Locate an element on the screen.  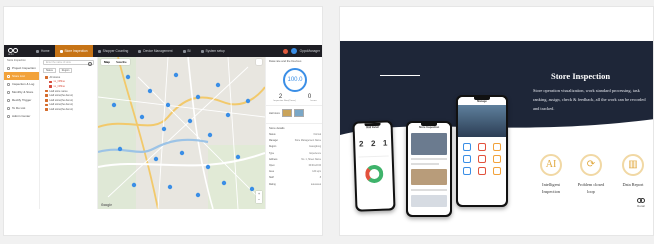
info-value: Experience is located at coordinates (315, 153).